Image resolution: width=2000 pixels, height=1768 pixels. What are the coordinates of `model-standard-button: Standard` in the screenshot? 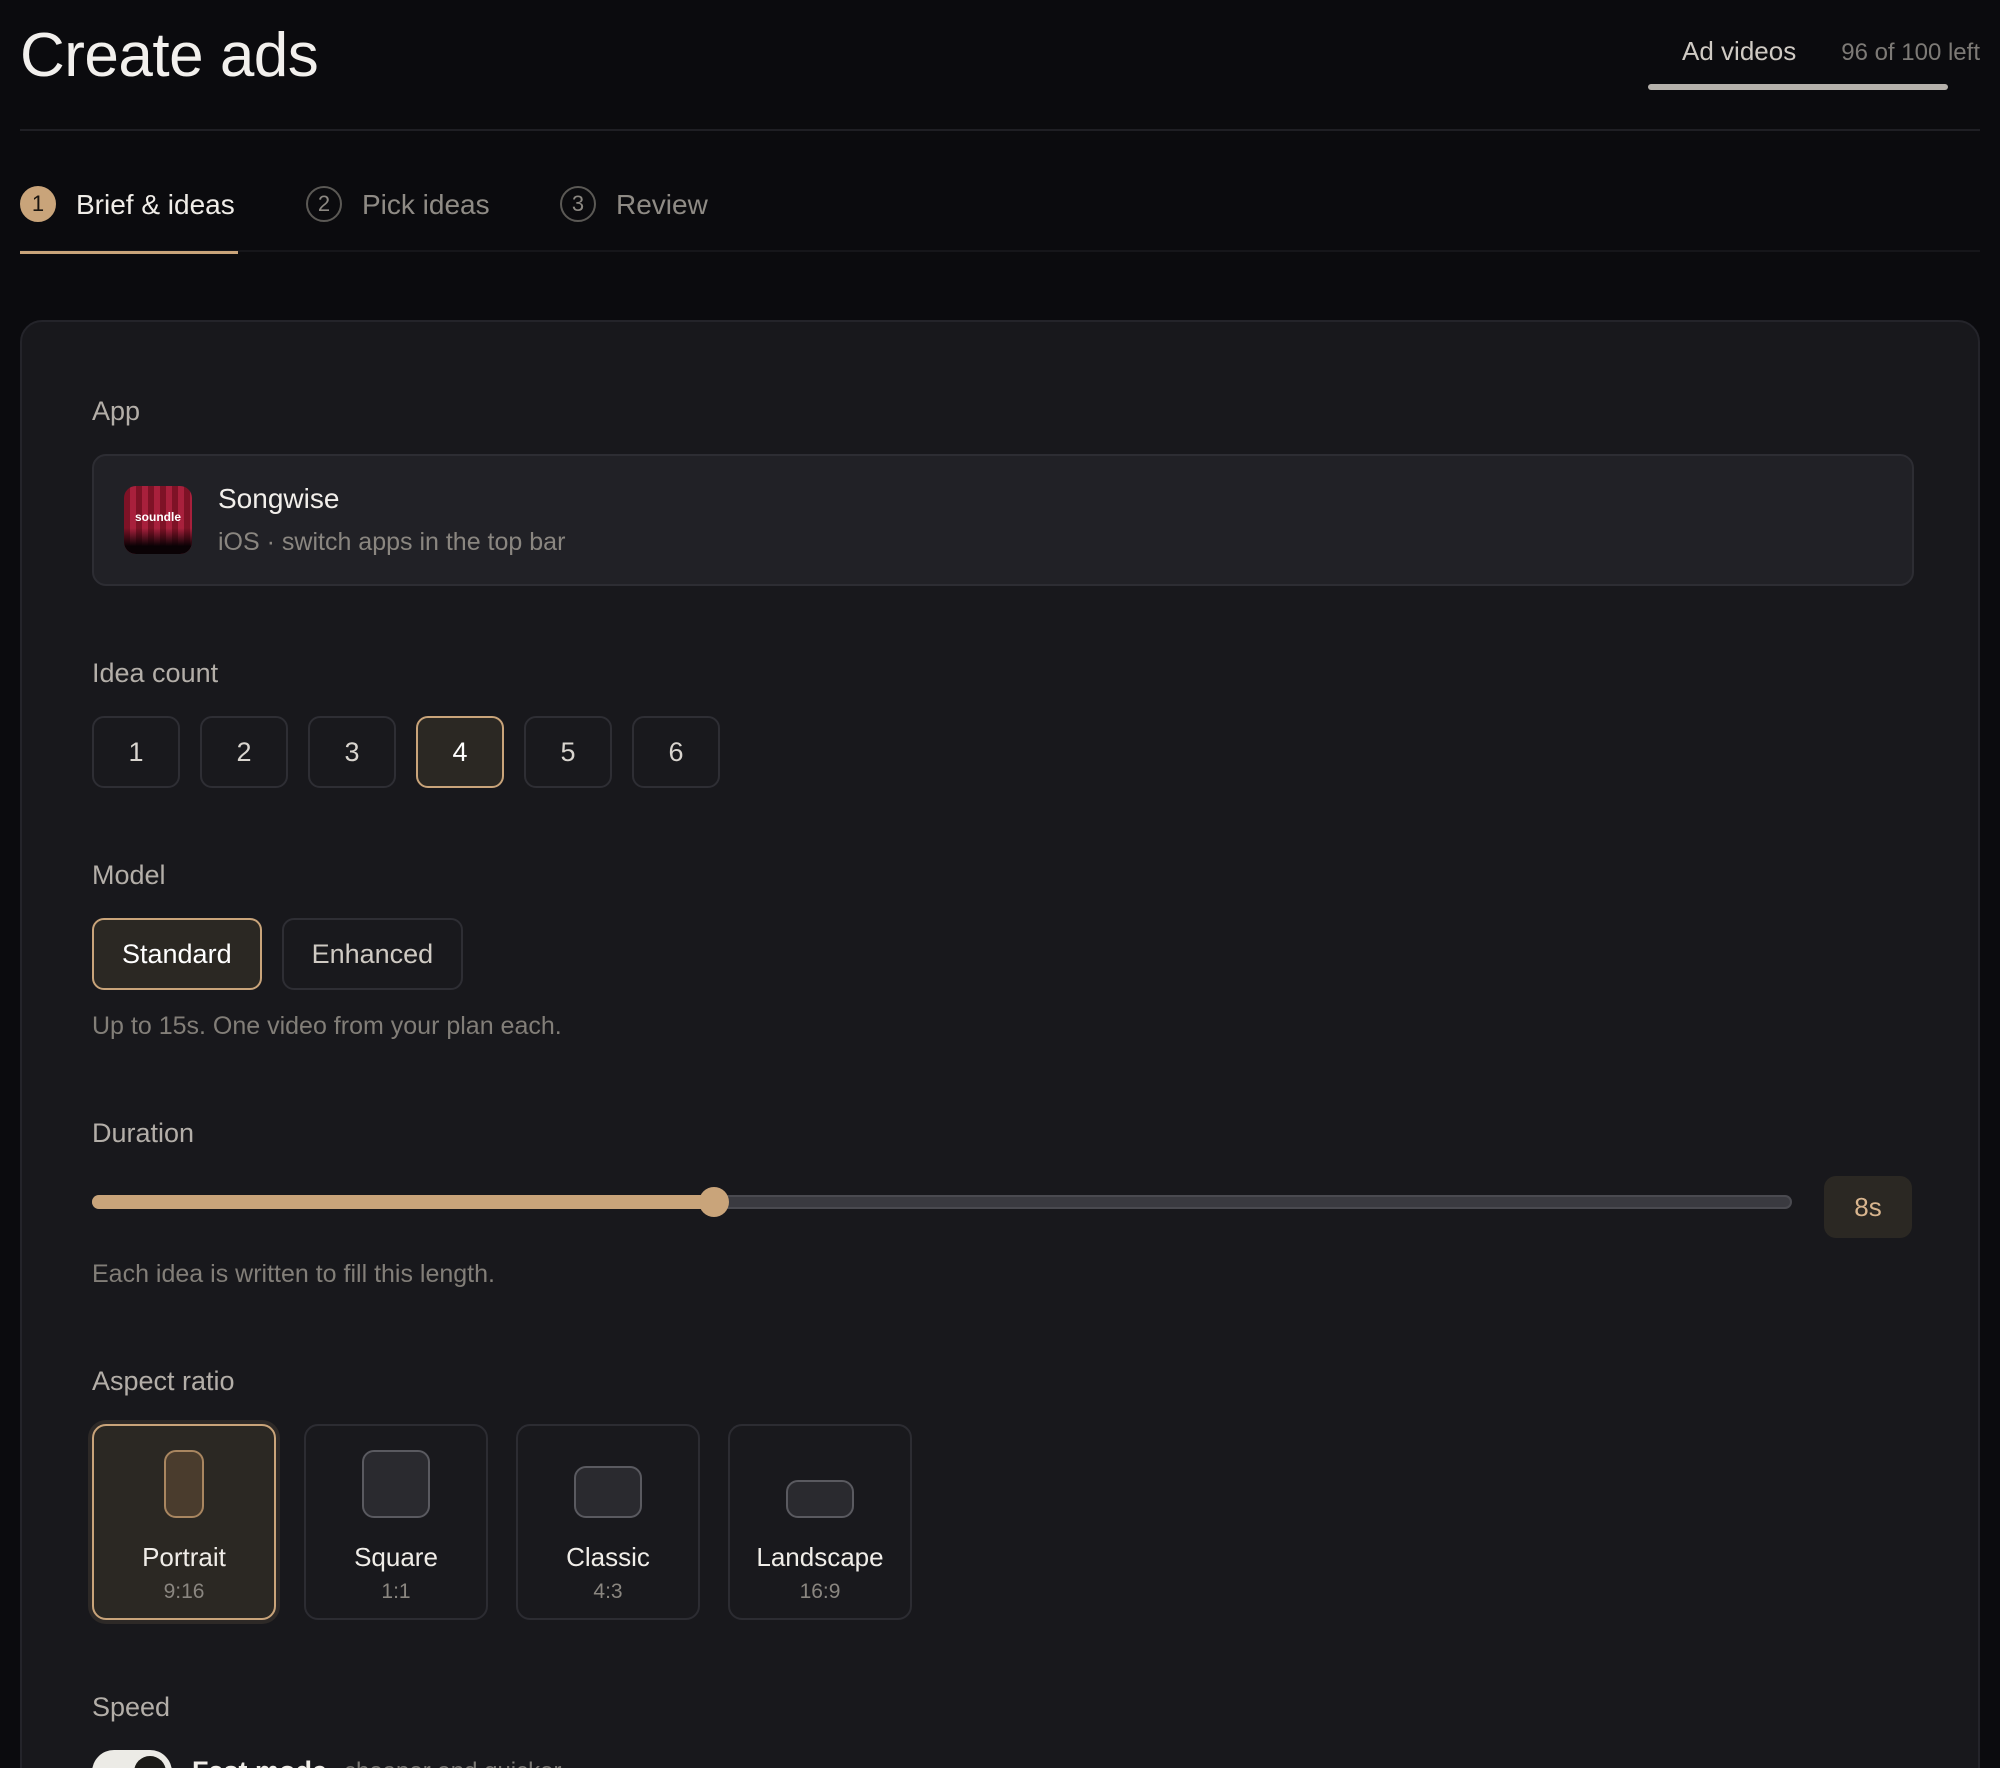 It's located at (177, 954).